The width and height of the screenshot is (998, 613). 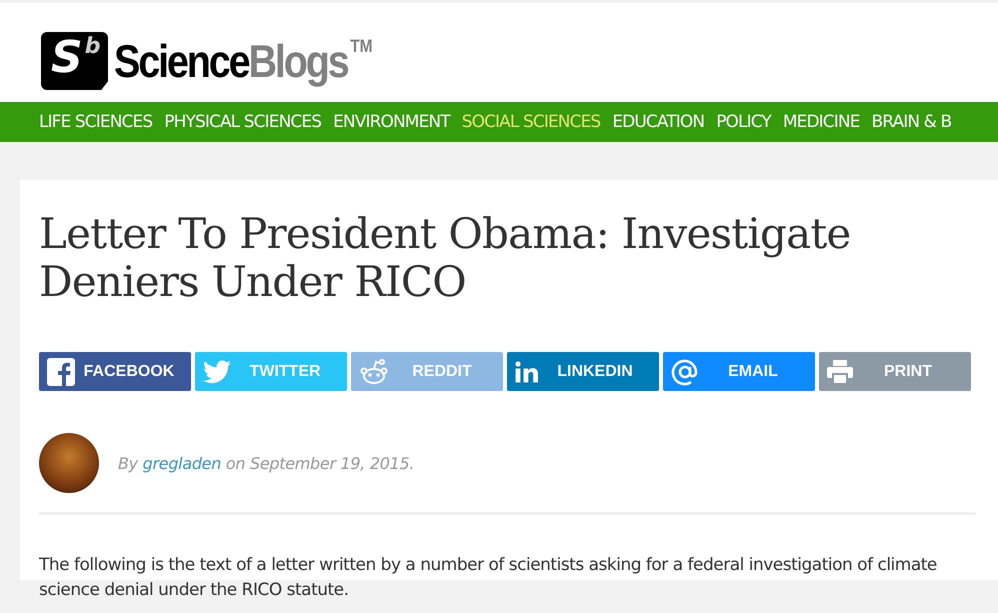 I want to click on share-button: PRINT, so click(x=895, y=371).